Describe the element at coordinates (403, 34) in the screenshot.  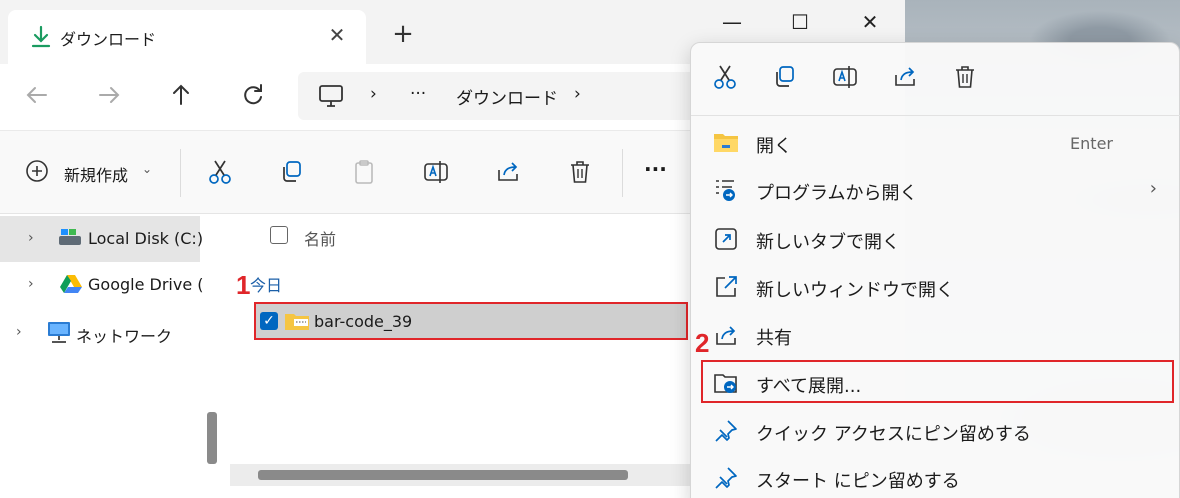
I see `new-tab-button: +` at that location.